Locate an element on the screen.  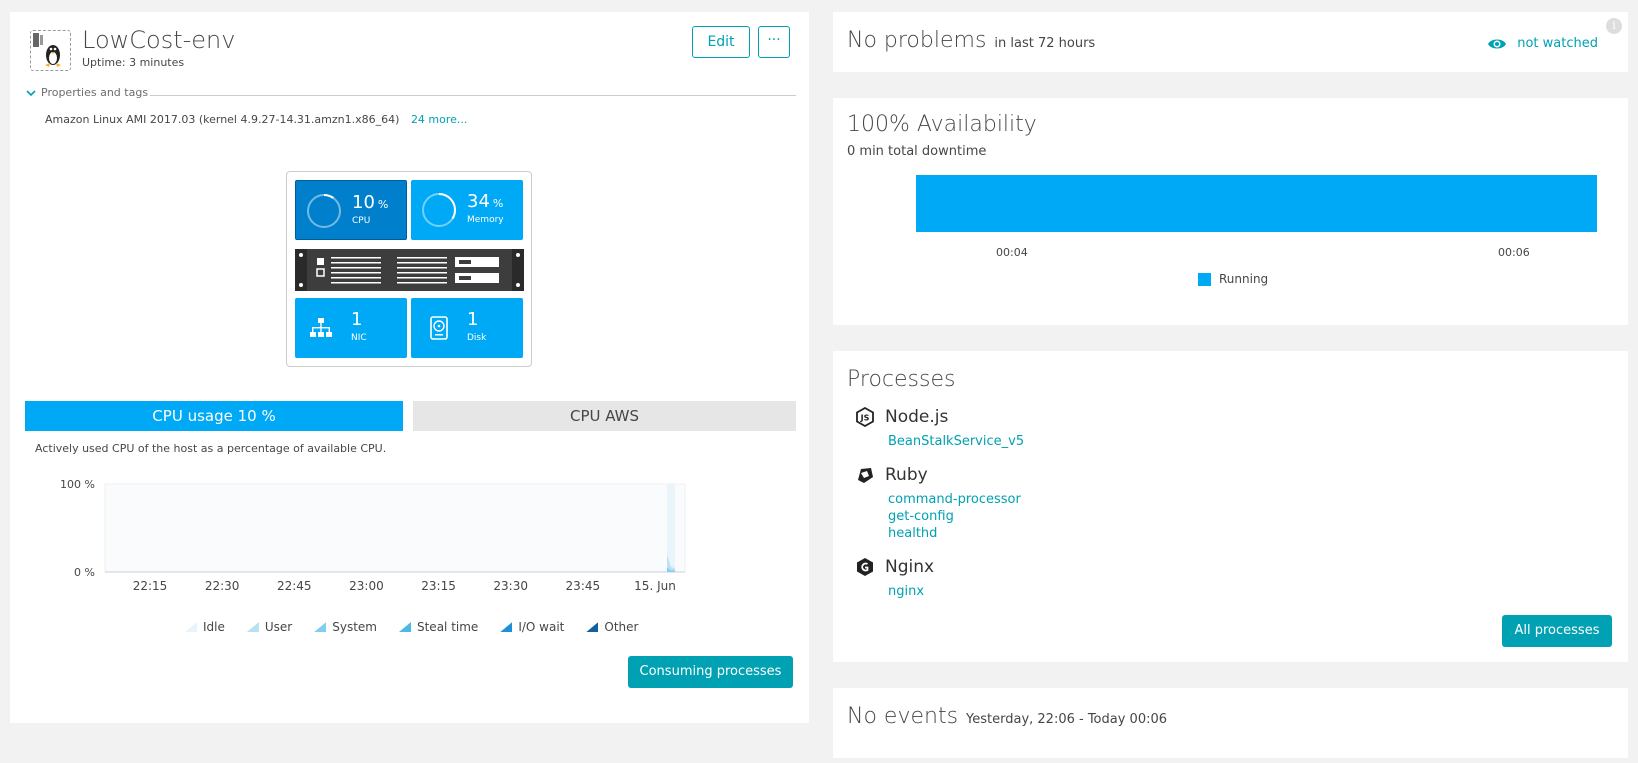
cpu-unit: % is located at coordinates (383, 204).